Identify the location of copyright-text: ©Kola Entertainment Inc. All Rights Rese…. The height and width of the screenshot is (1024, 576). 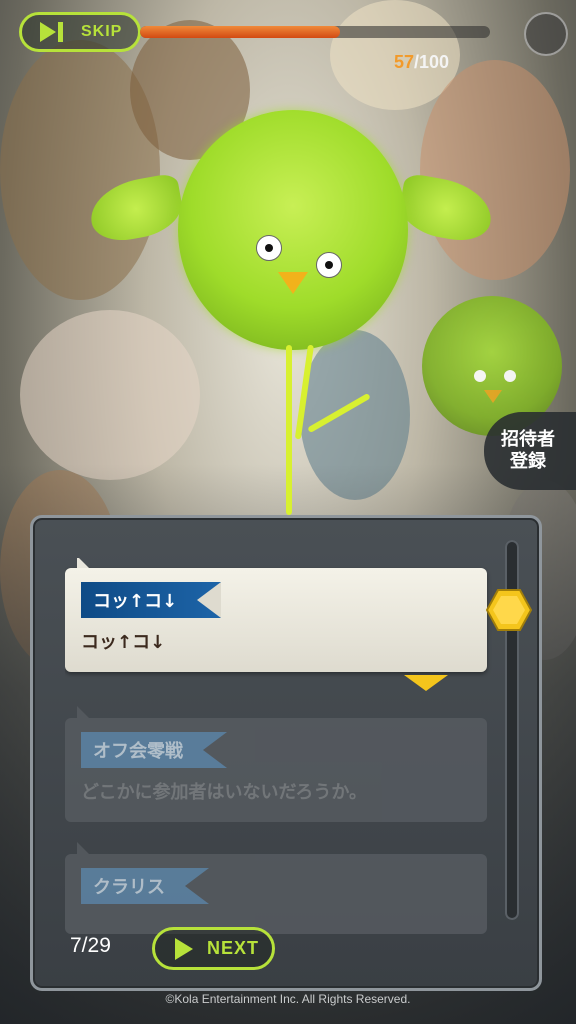
(288, 999).